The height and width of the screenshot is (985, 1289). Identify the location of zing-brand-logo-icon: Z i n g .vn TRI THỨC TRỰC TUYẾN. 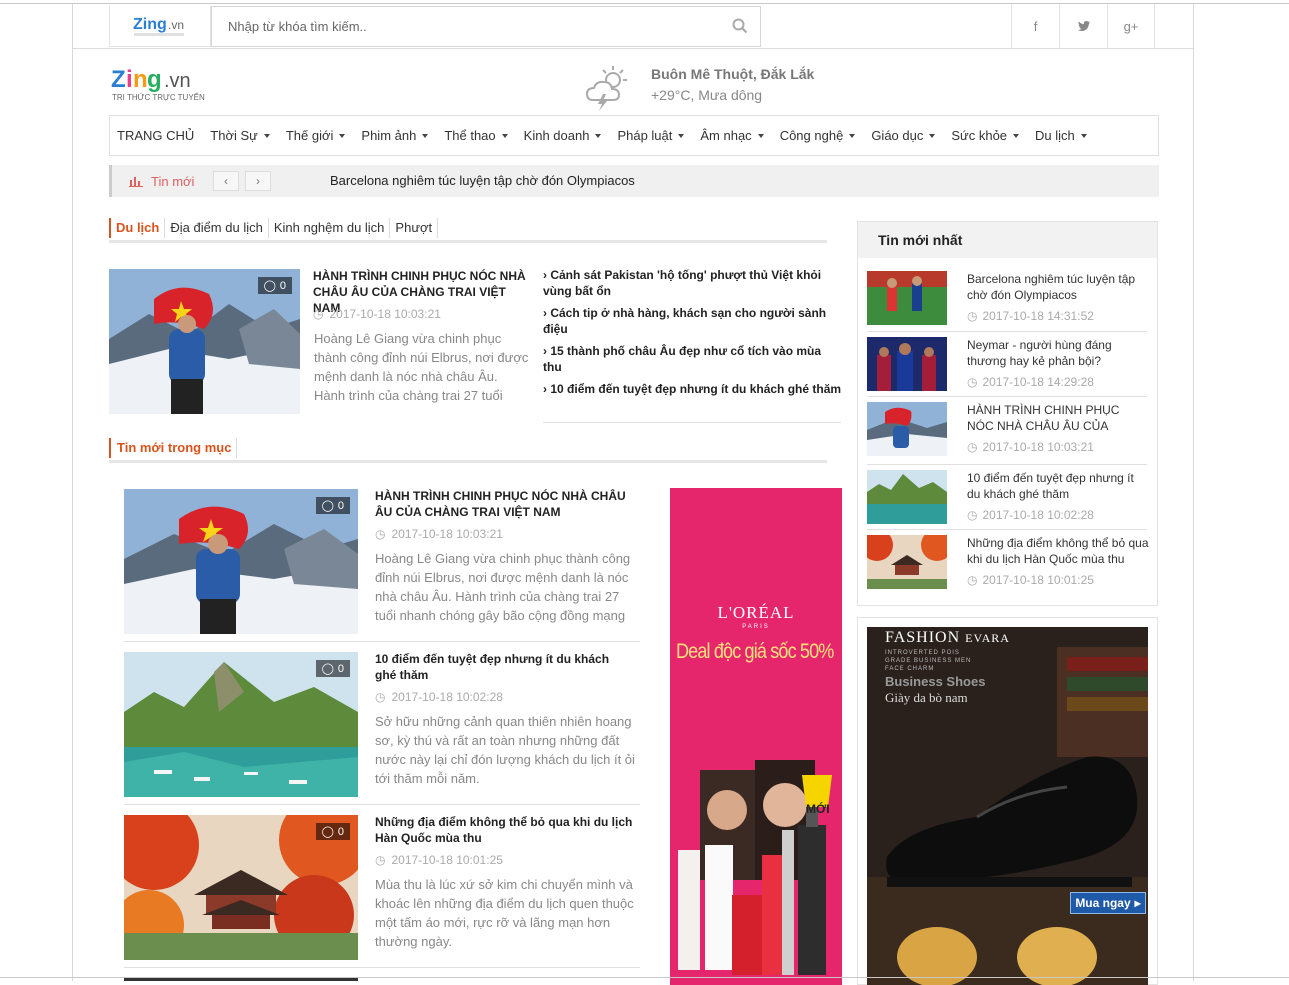
(158, 84).